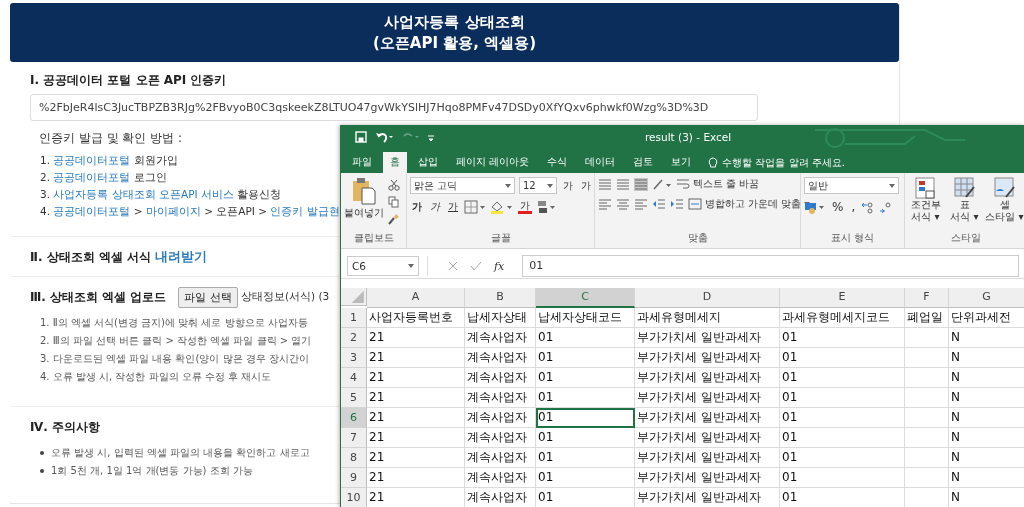 Image resolution: width=1024 pixels, height=507 pixels. Describe the element at coordinates (453, 266) in the screenshot. I see `cancel-icon` at that location.